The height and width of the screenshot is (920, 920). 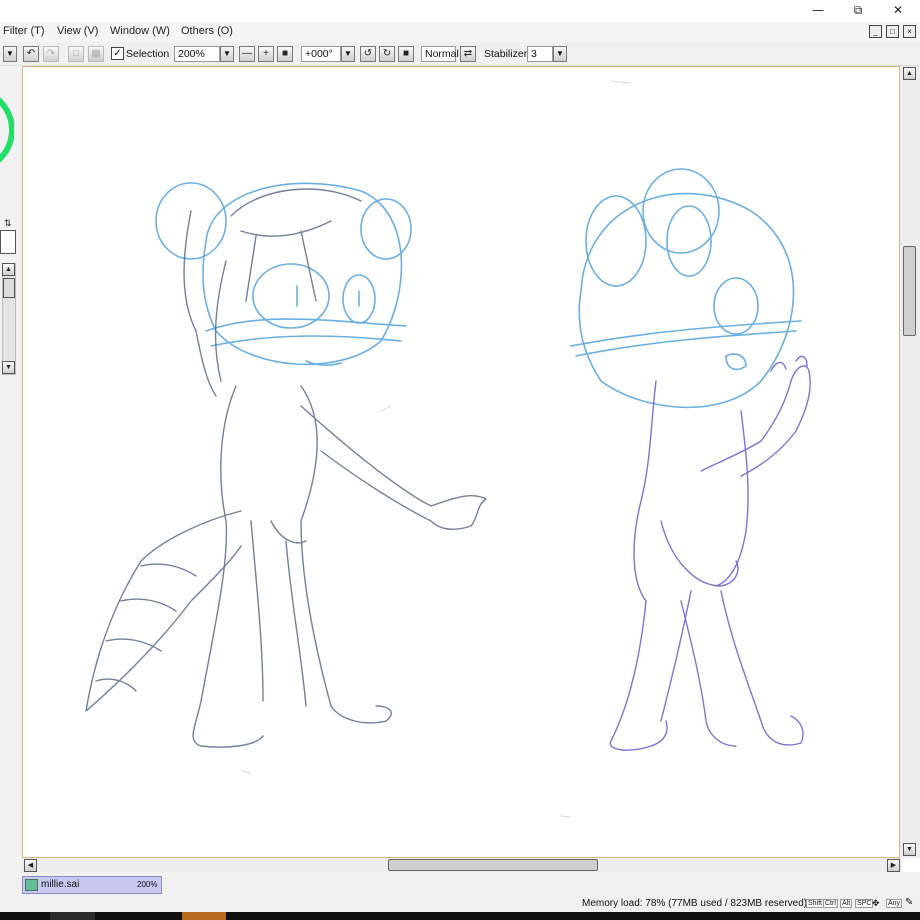 What do you see at coordinates (909, 902) in the screenshot?
I see `pen-icon: ✎` at bounding box center [909, 902].